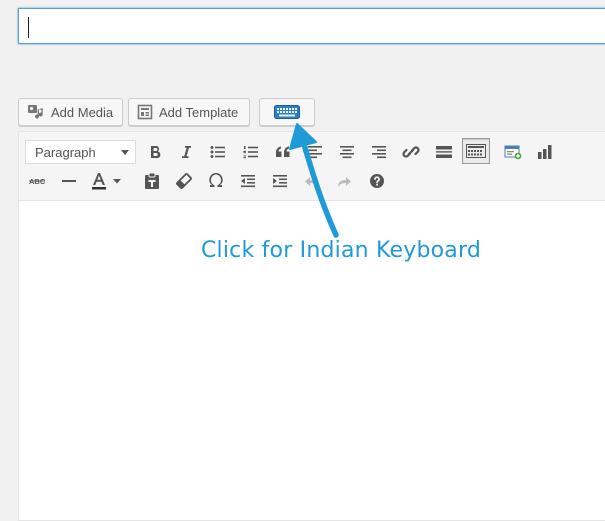 Image resolution: width=605 pixels, height=521 pixels. I want to click on read-more-button, so click(444, 152).